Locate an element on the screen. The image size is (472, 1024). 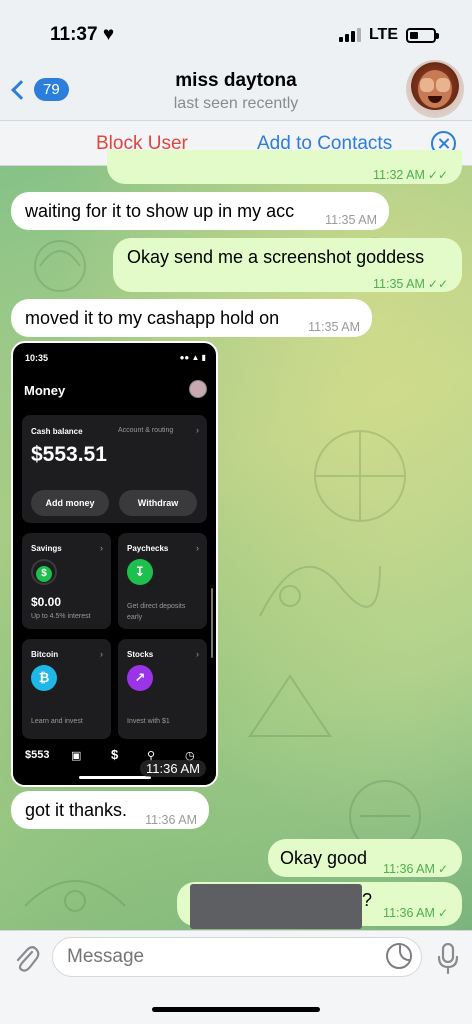
redaction-block is located at coordinates (276, 906).